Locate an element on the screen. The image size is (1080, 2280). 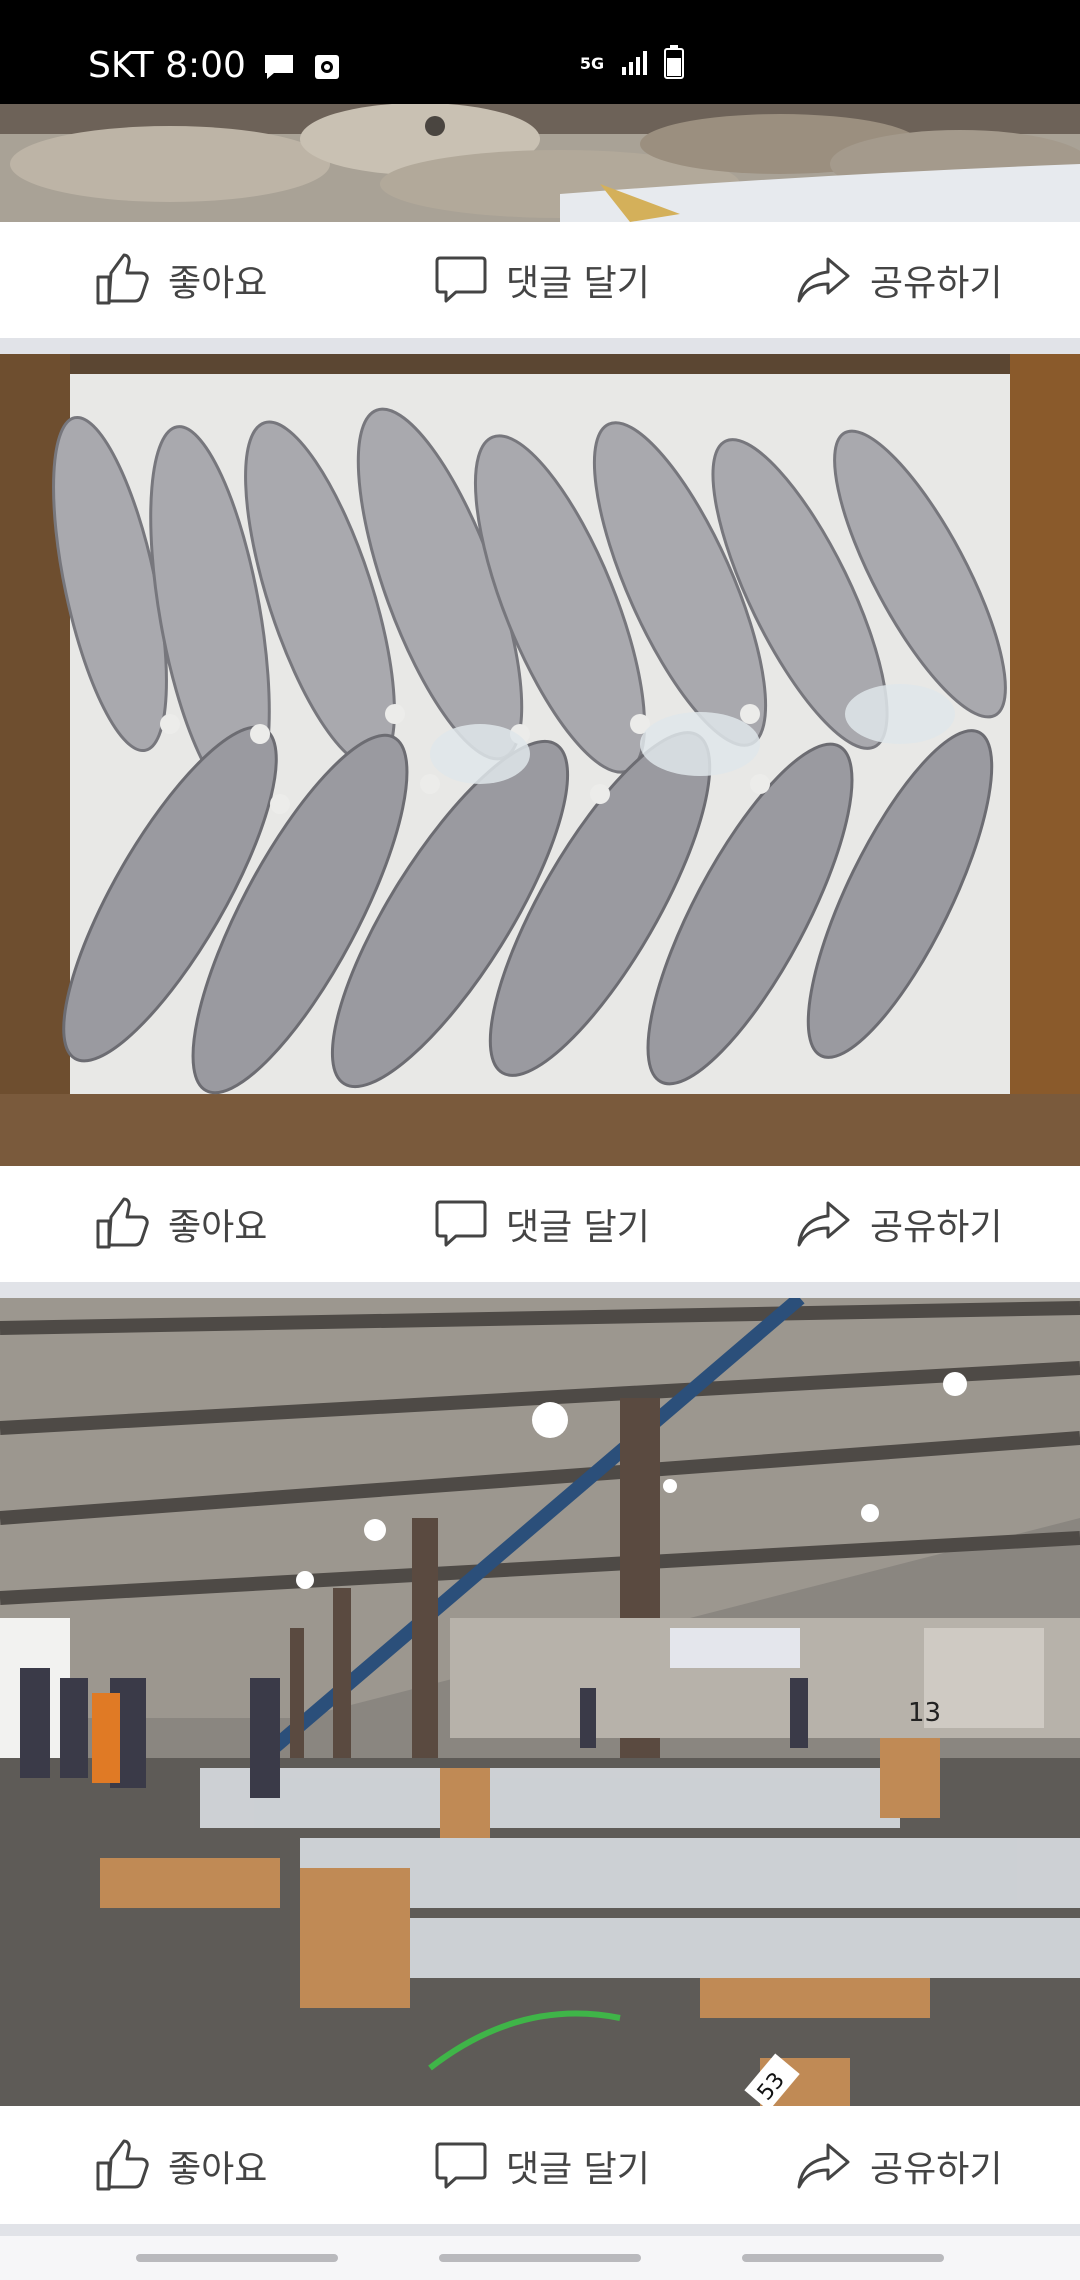
navigation-bar is located at coordinates (540, 2258).